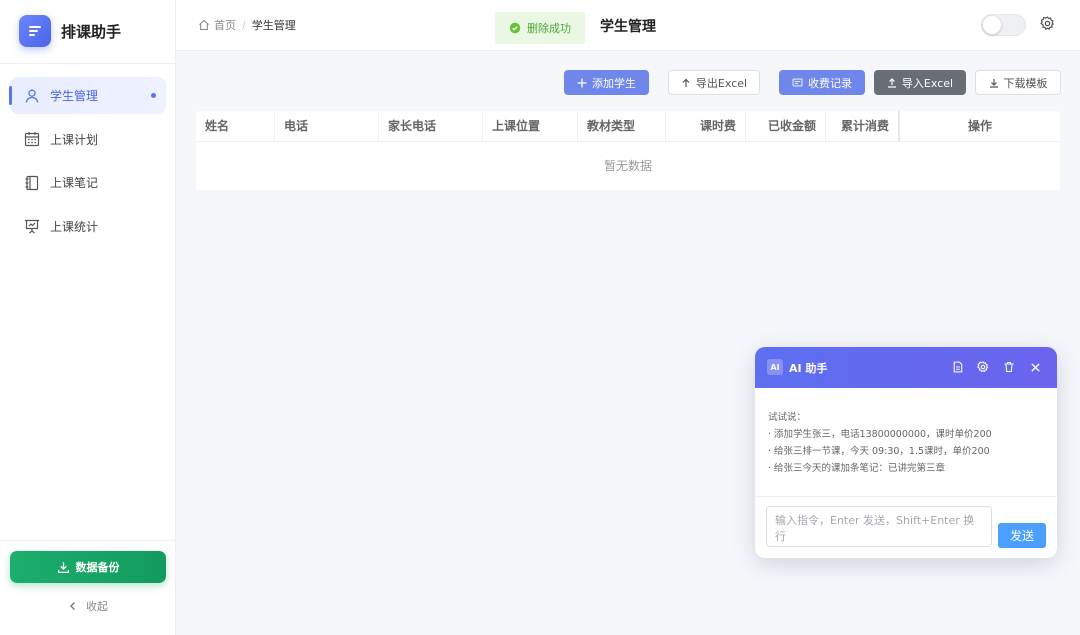  Describe the element at coordinates (775, 367) in the screenshot. I see `ai-badge: AI` at that location.